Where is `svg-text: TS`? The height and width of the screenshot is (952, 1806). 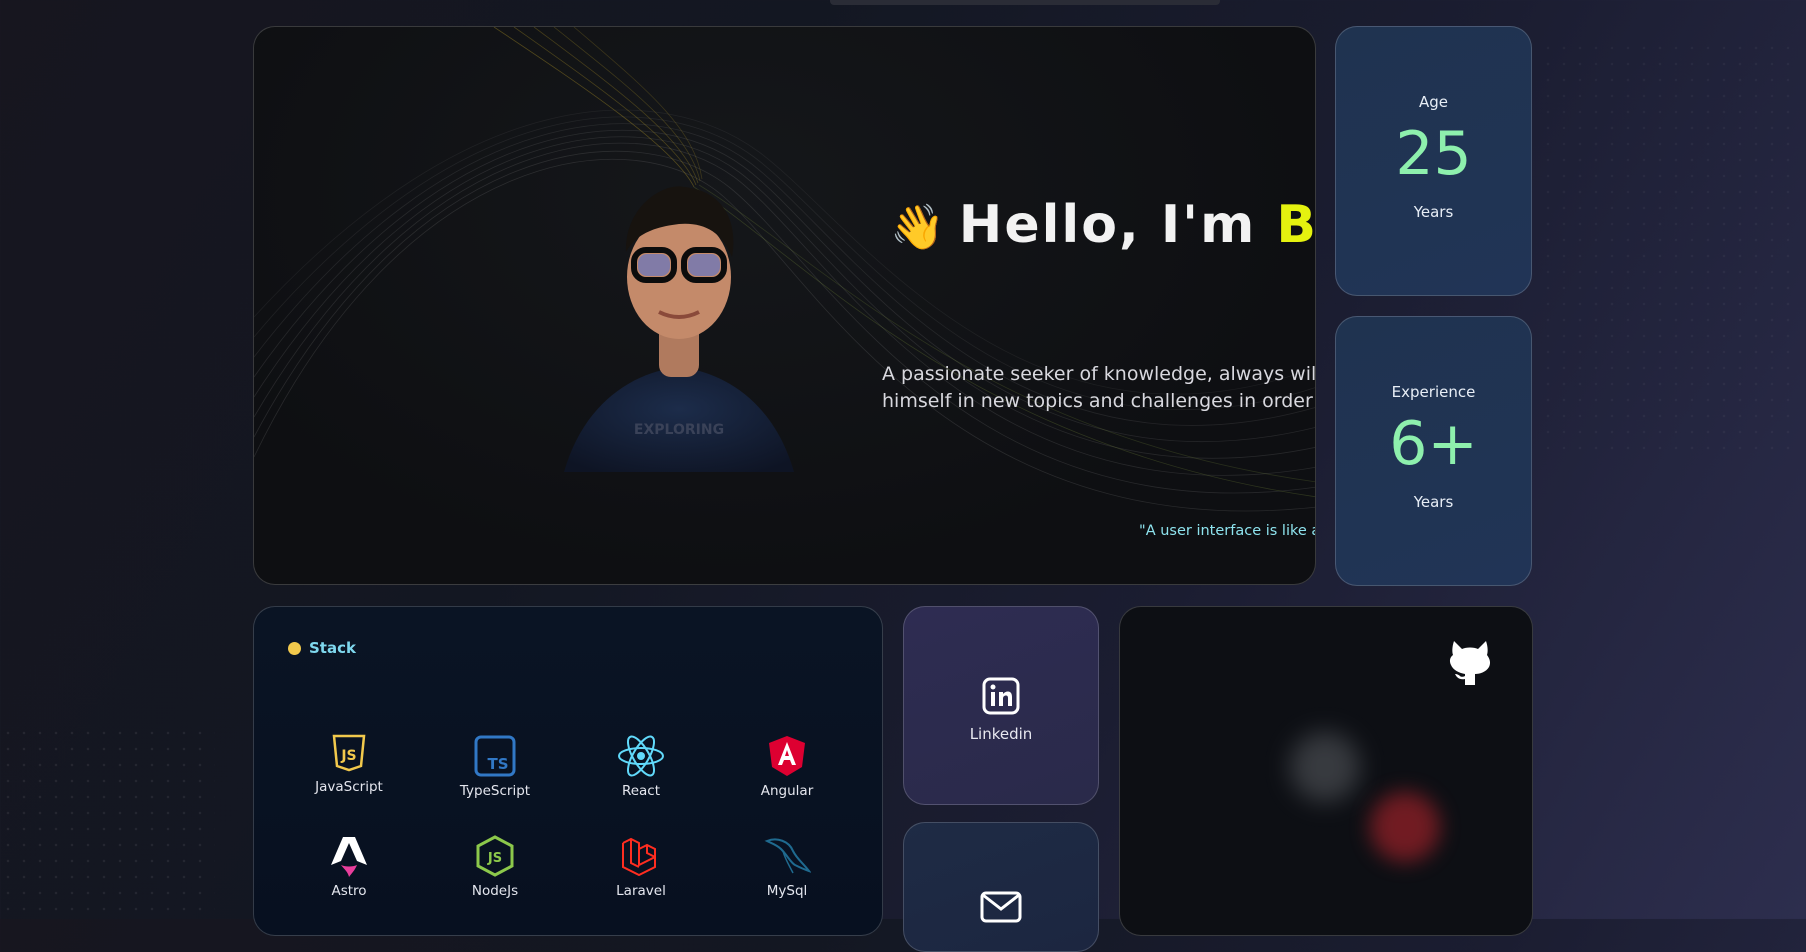 svg-text: TS is located at coordinates (497, 764).